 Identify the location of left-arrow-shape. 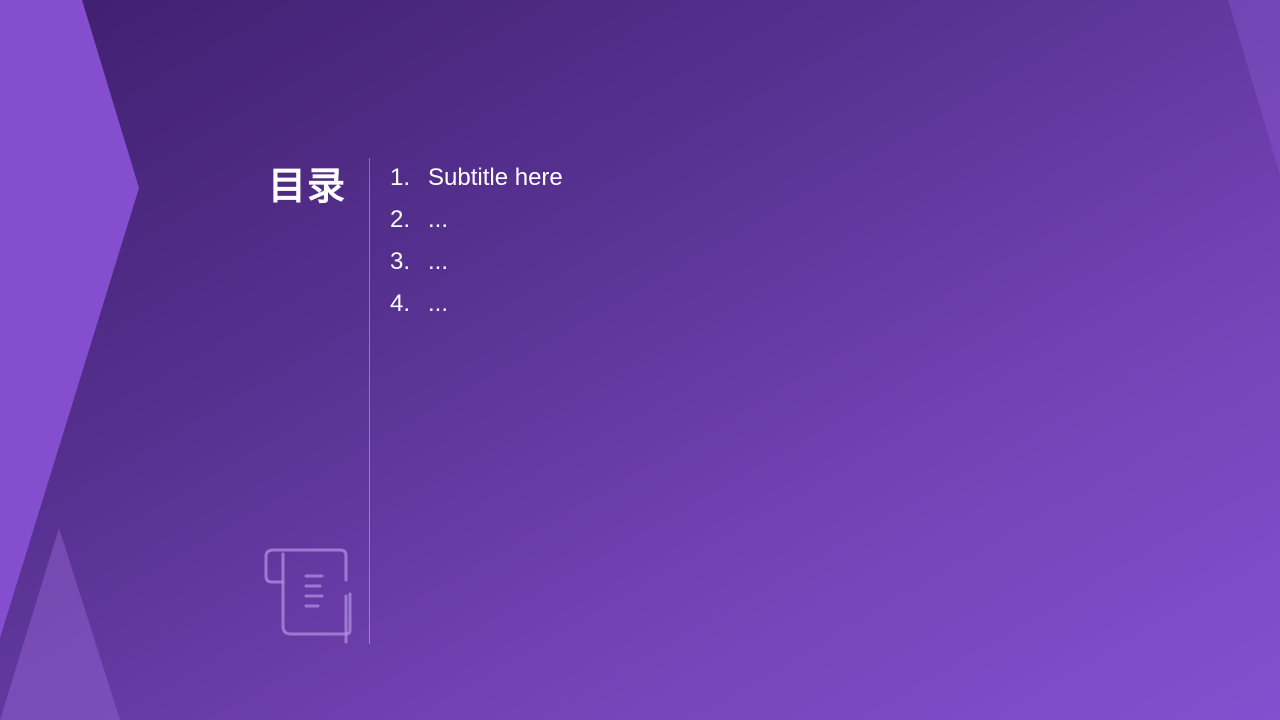
(69, 319).